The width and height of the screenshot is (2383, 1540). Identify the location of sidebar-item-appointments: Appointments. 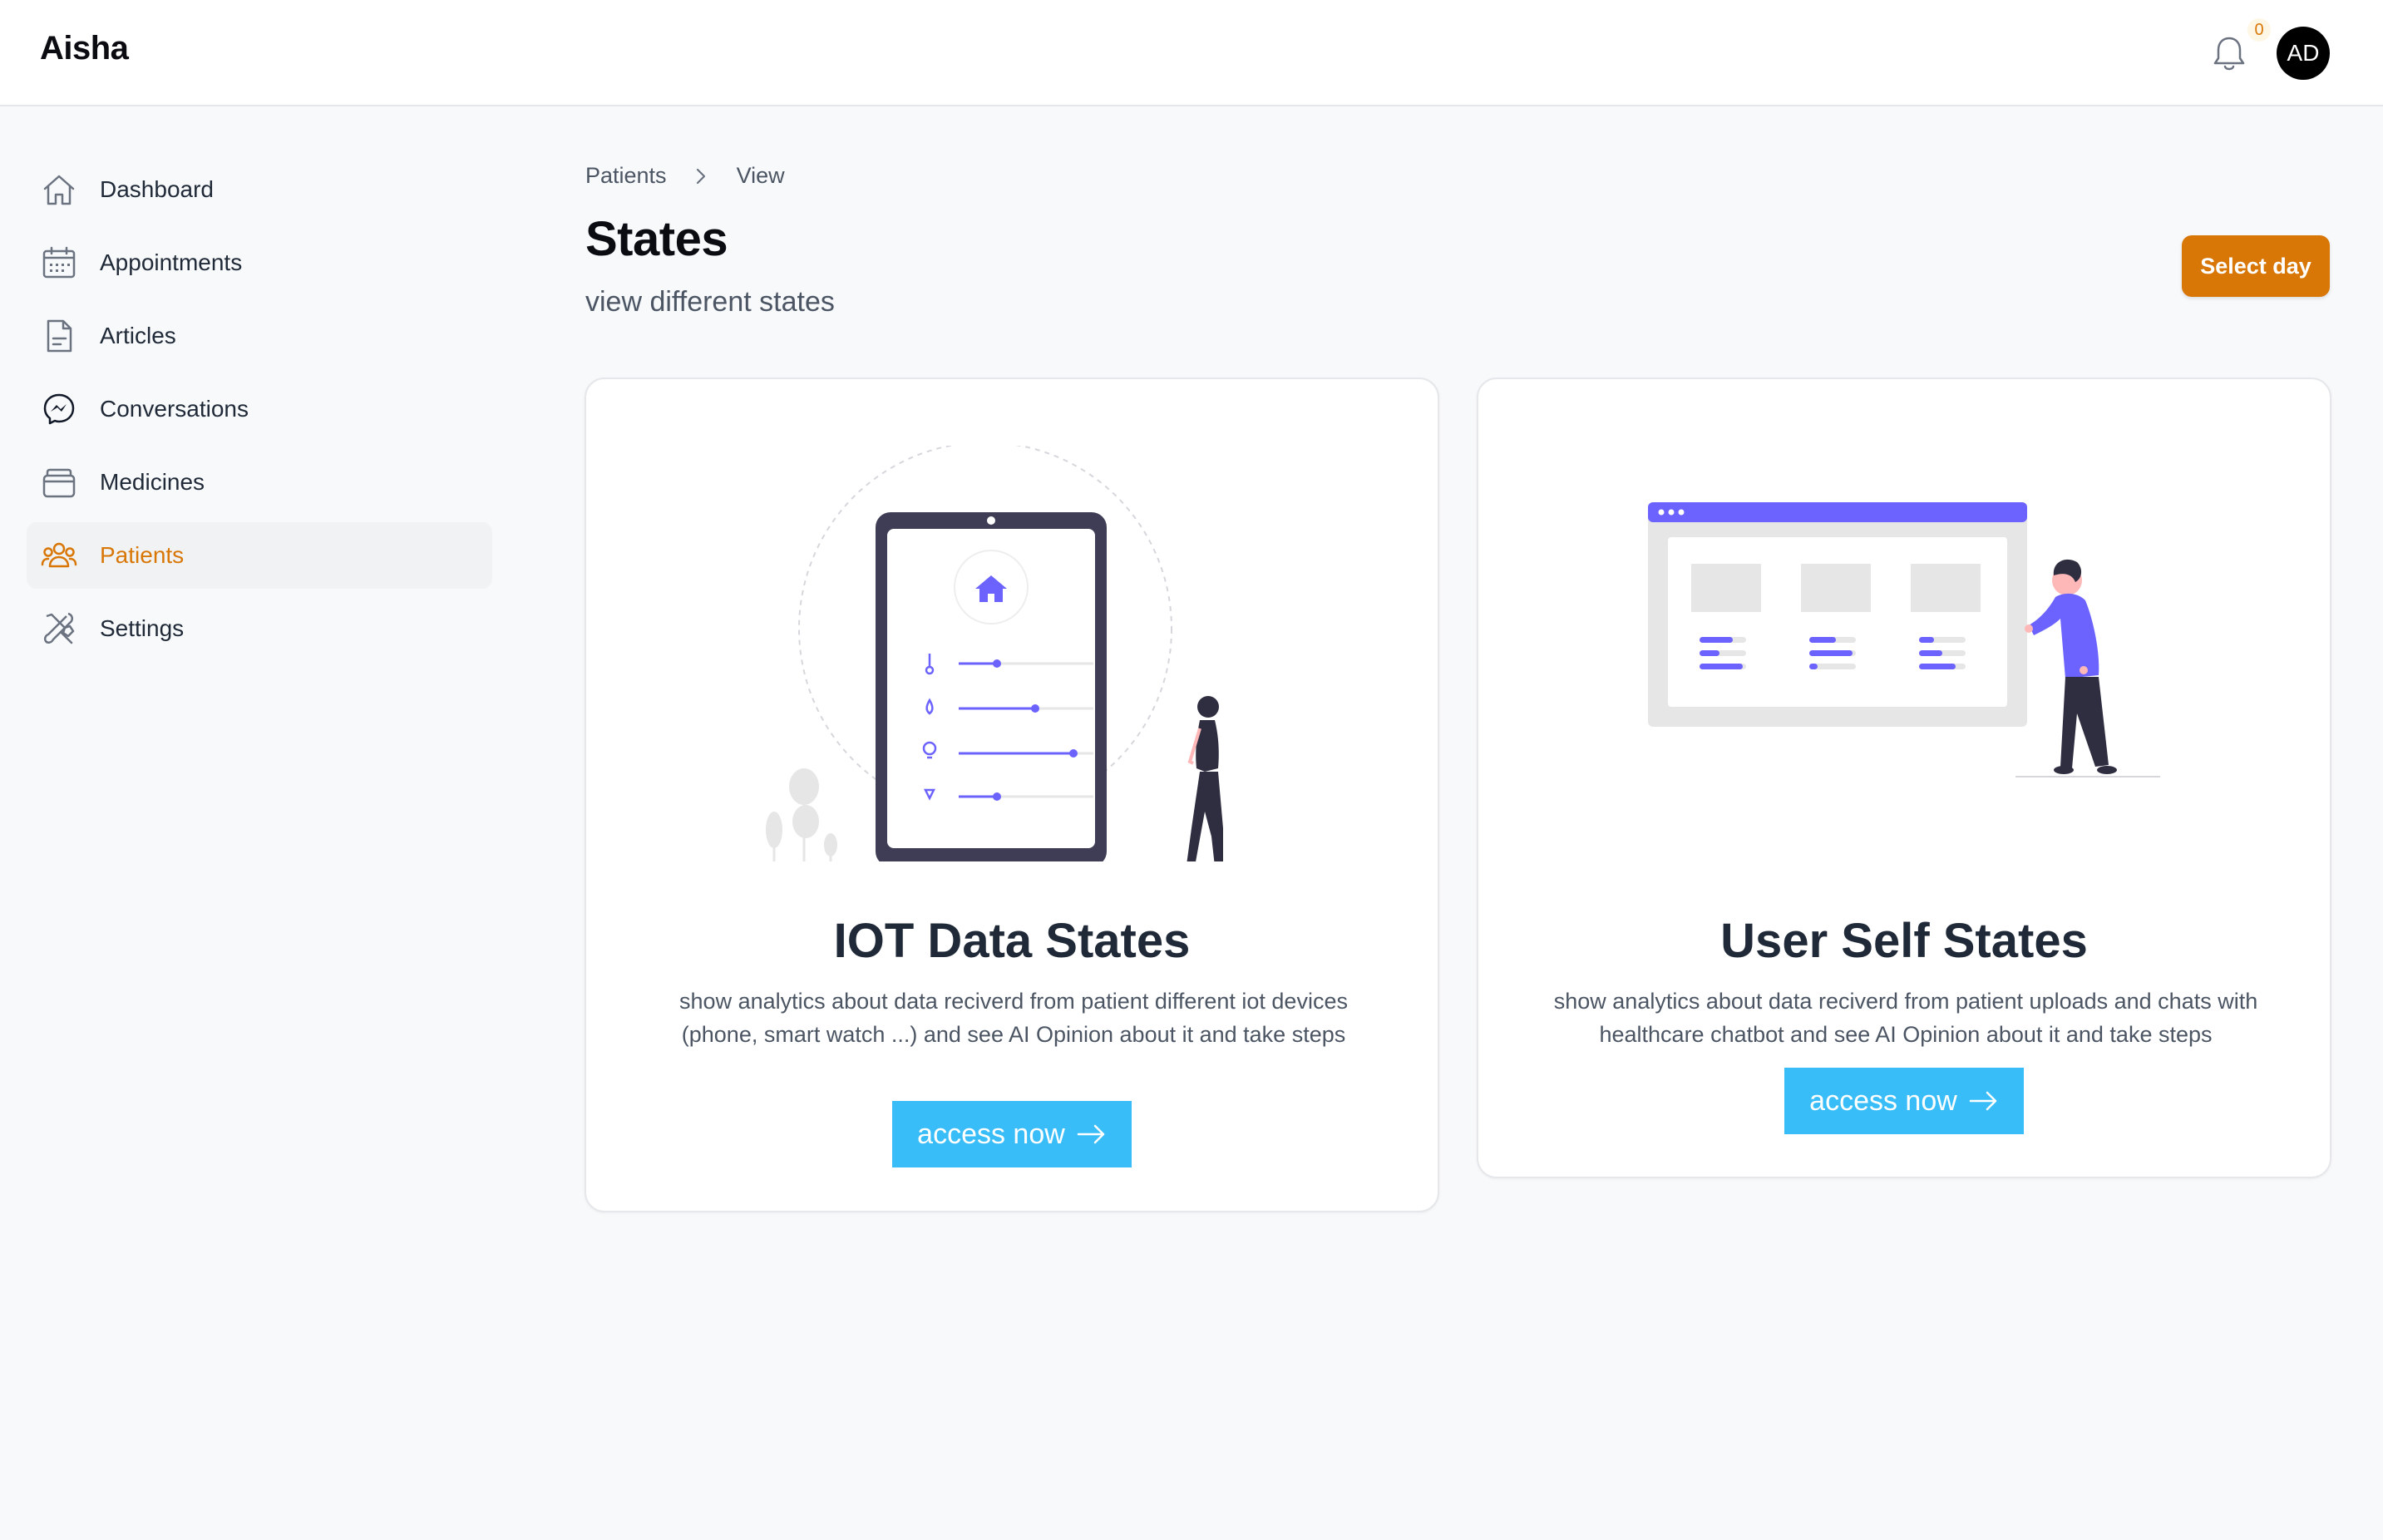
(259, 263).